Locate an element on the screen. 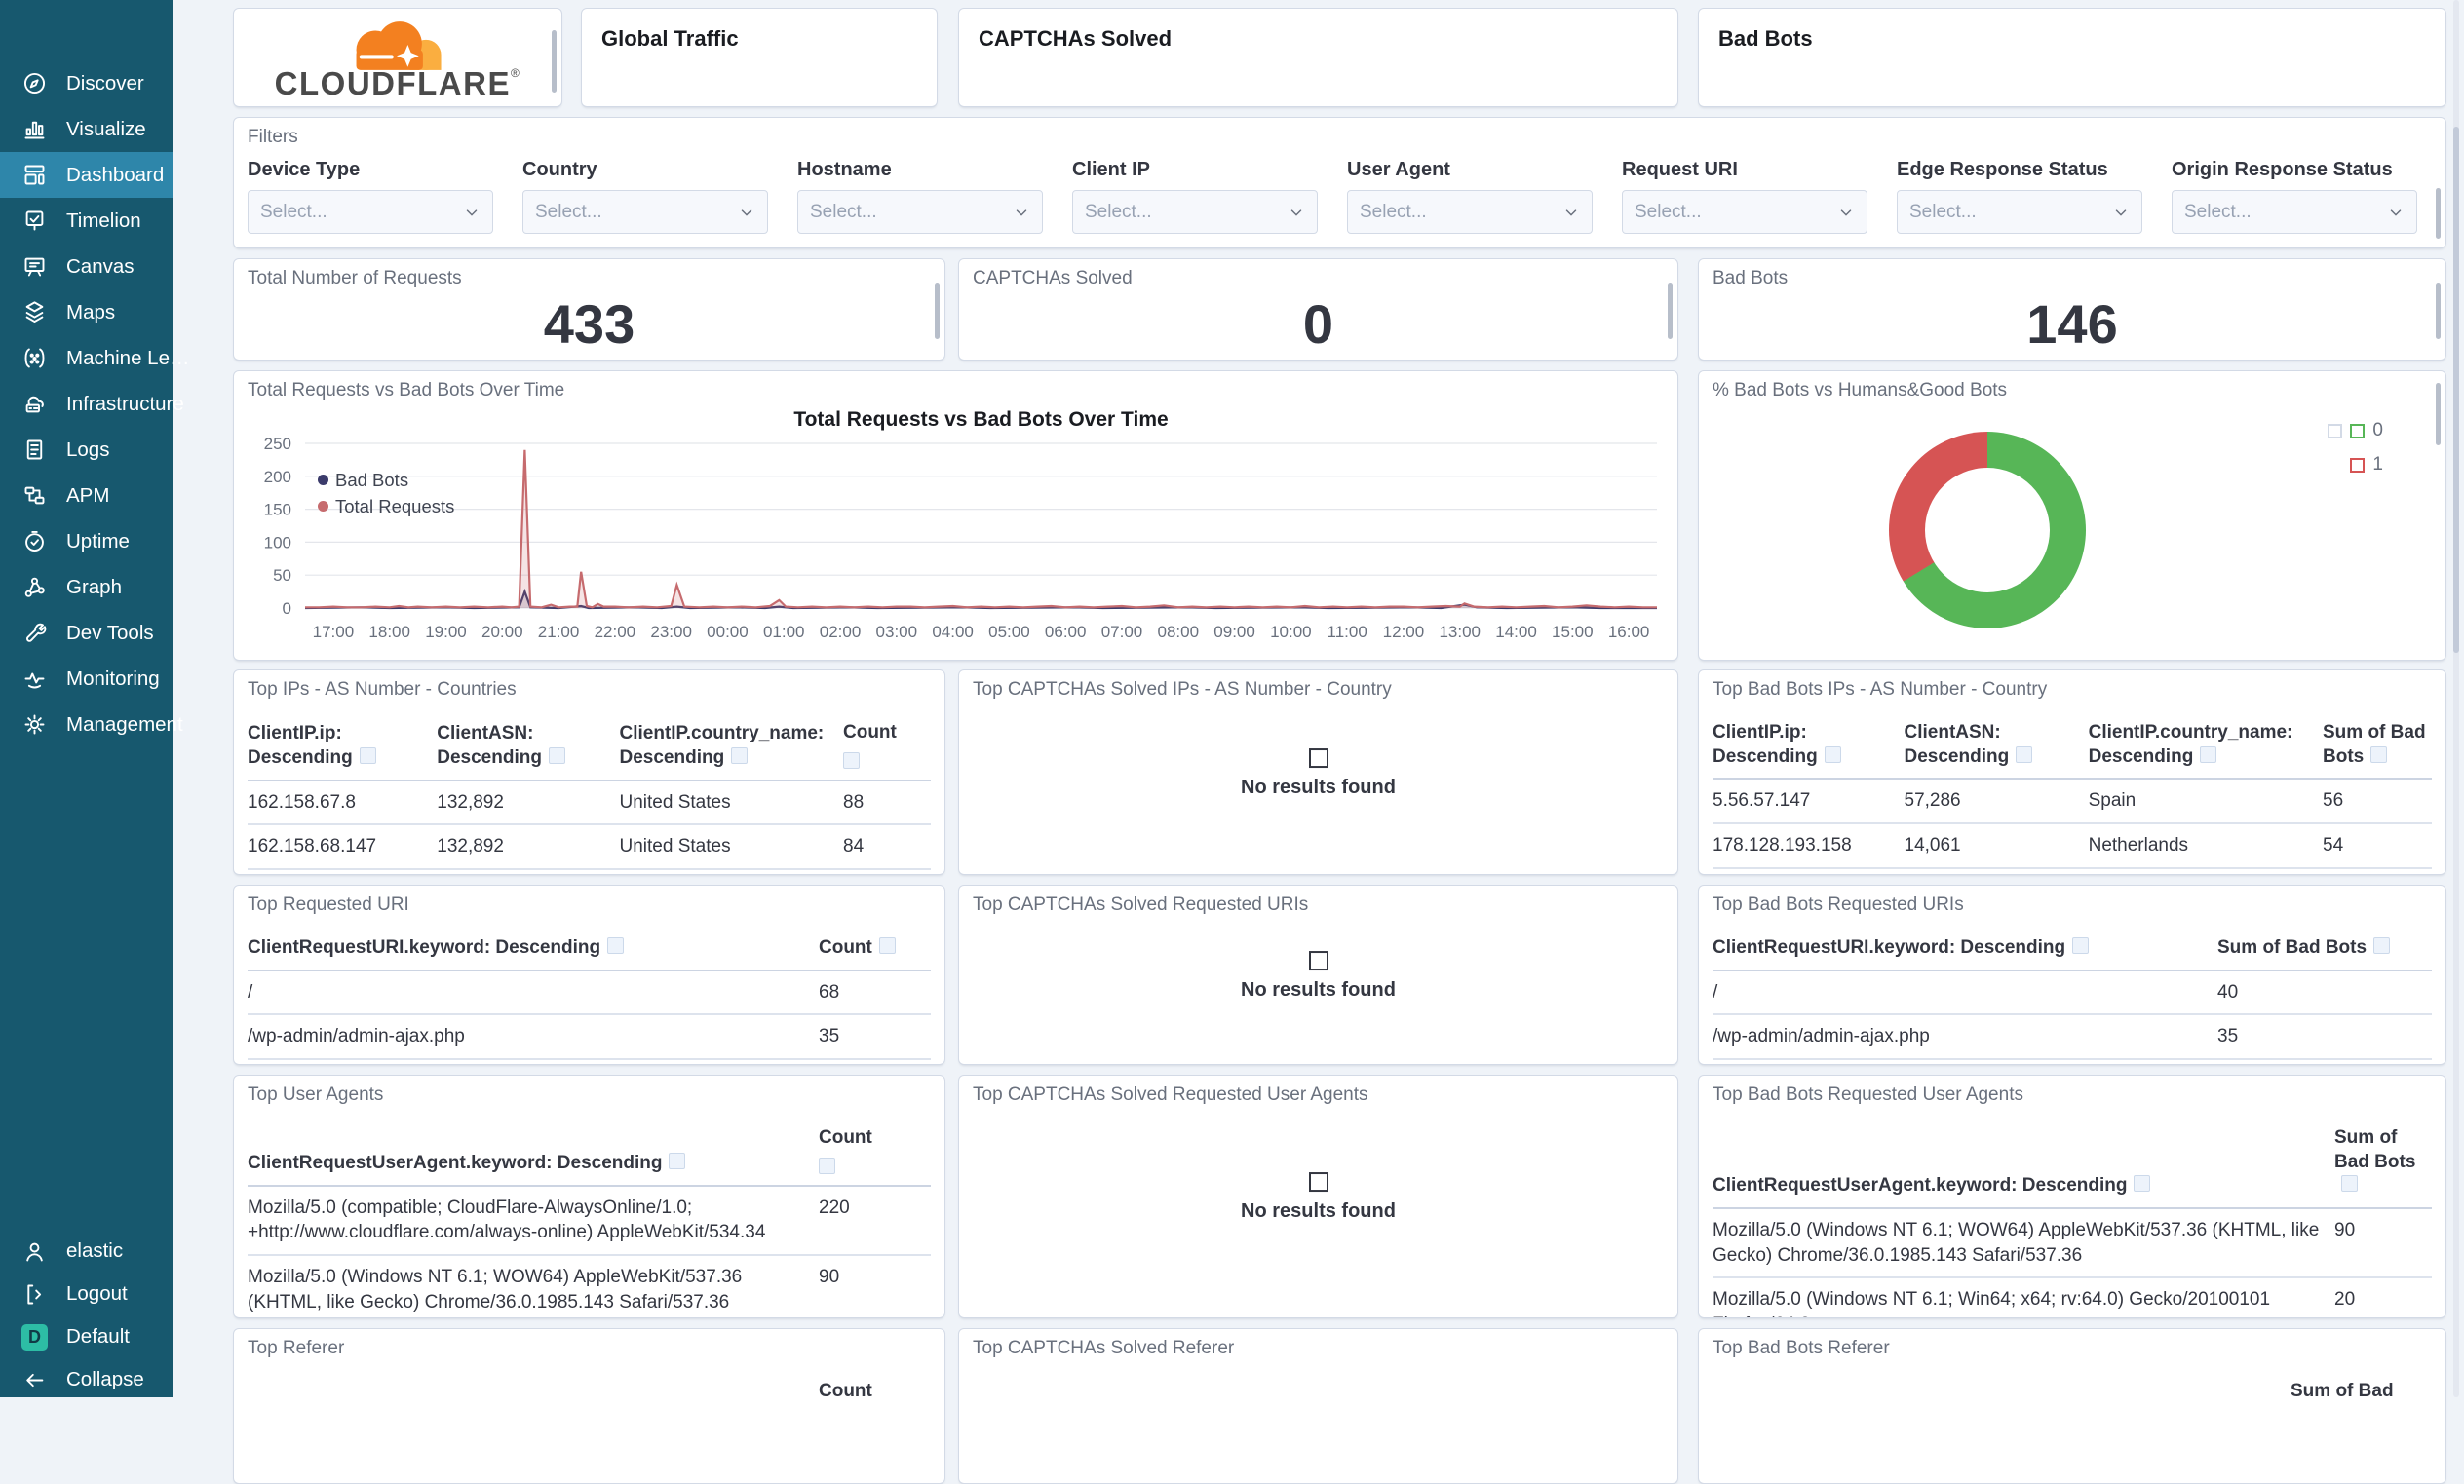 This screenshot has height=1484, width=2464. sidebar-item-infrastructure: Infrastructure is located at coordinates (92, 404).